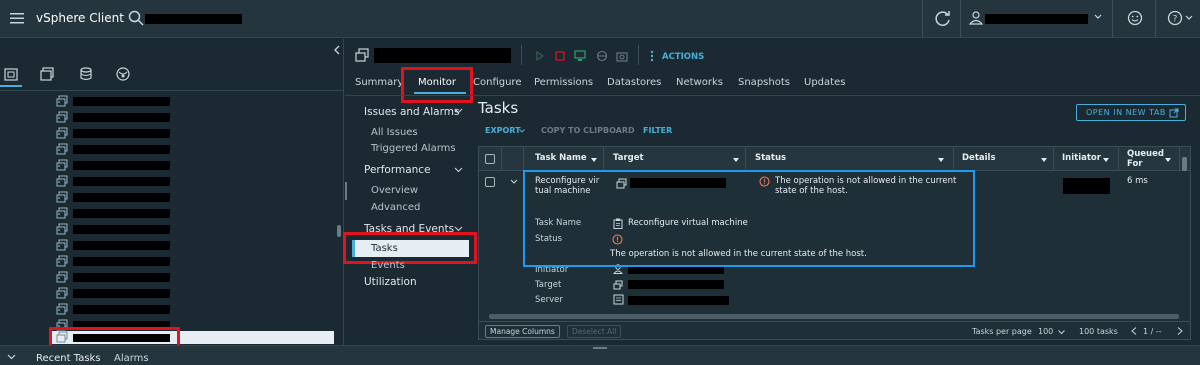  I want to click on expand-row-chevron-icon, so click(514, 182).